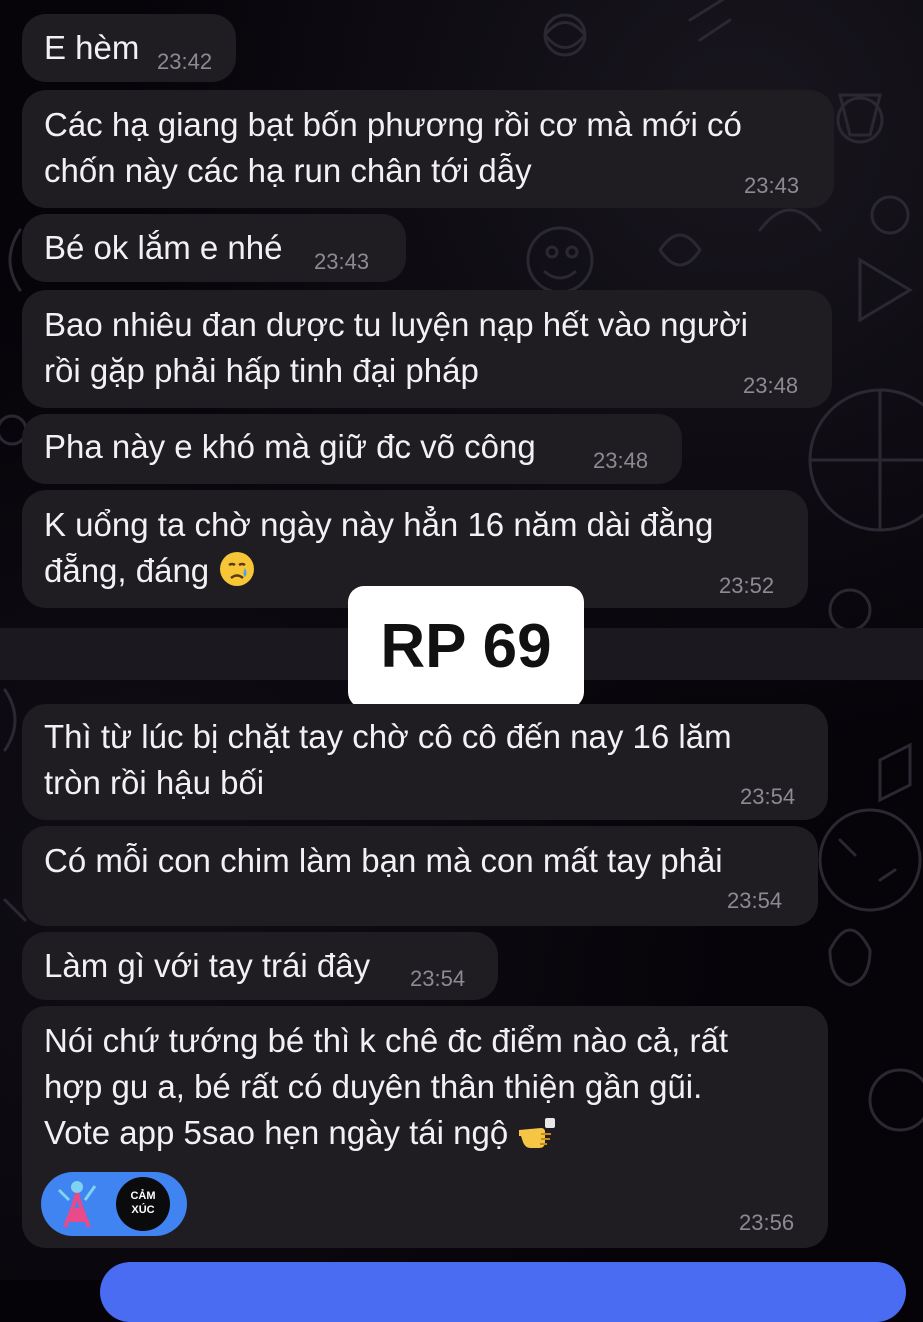 This screenshot has width=923, height=1322. I want to click on message-text-line-3: Vote app 5sao hẹn ngày tái ngộ, so click(300, 1136).